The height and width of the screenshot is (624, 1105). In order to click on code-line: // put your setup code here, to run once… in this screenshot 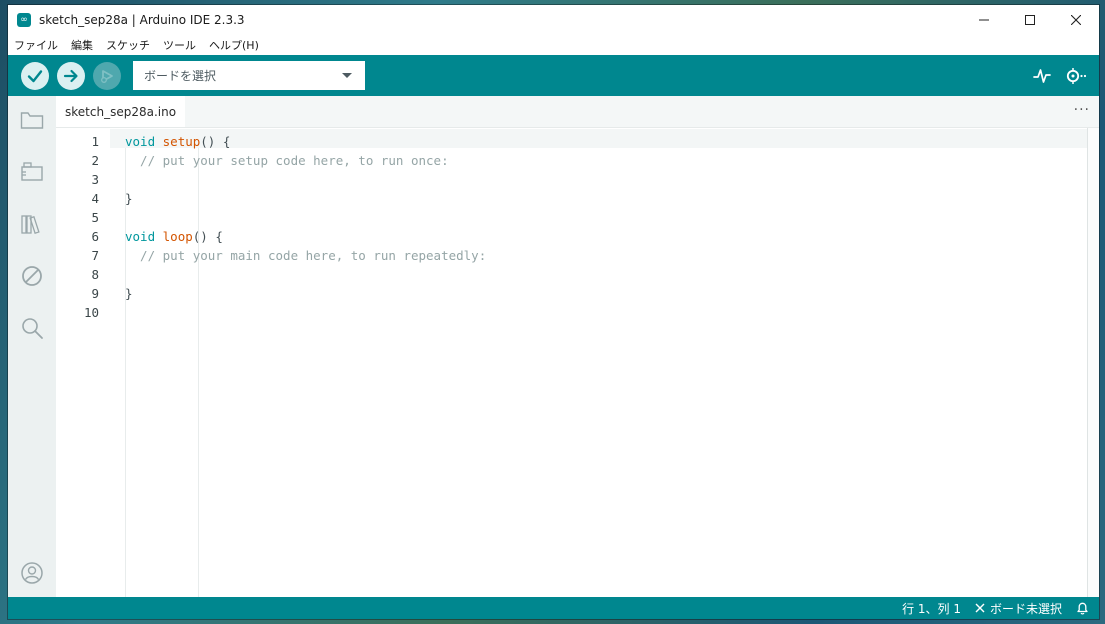, I will do `click(287, 160)`.